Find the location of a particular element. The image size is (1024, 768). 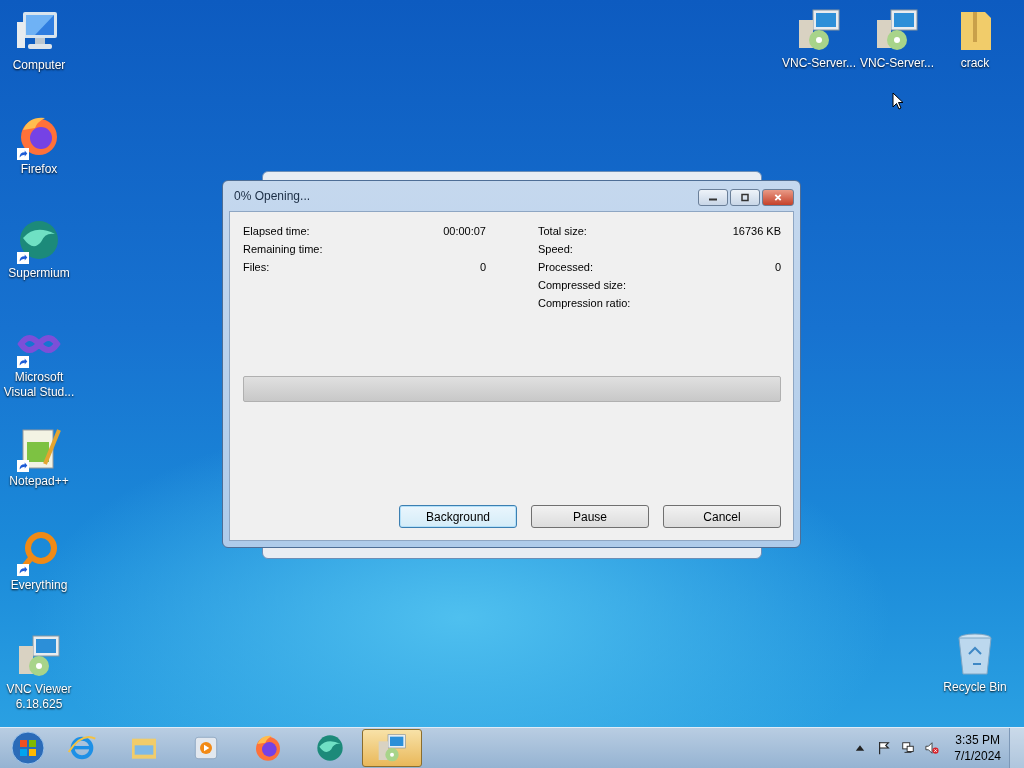

dialog-button: Cancel is located at coordinates (722, 516).